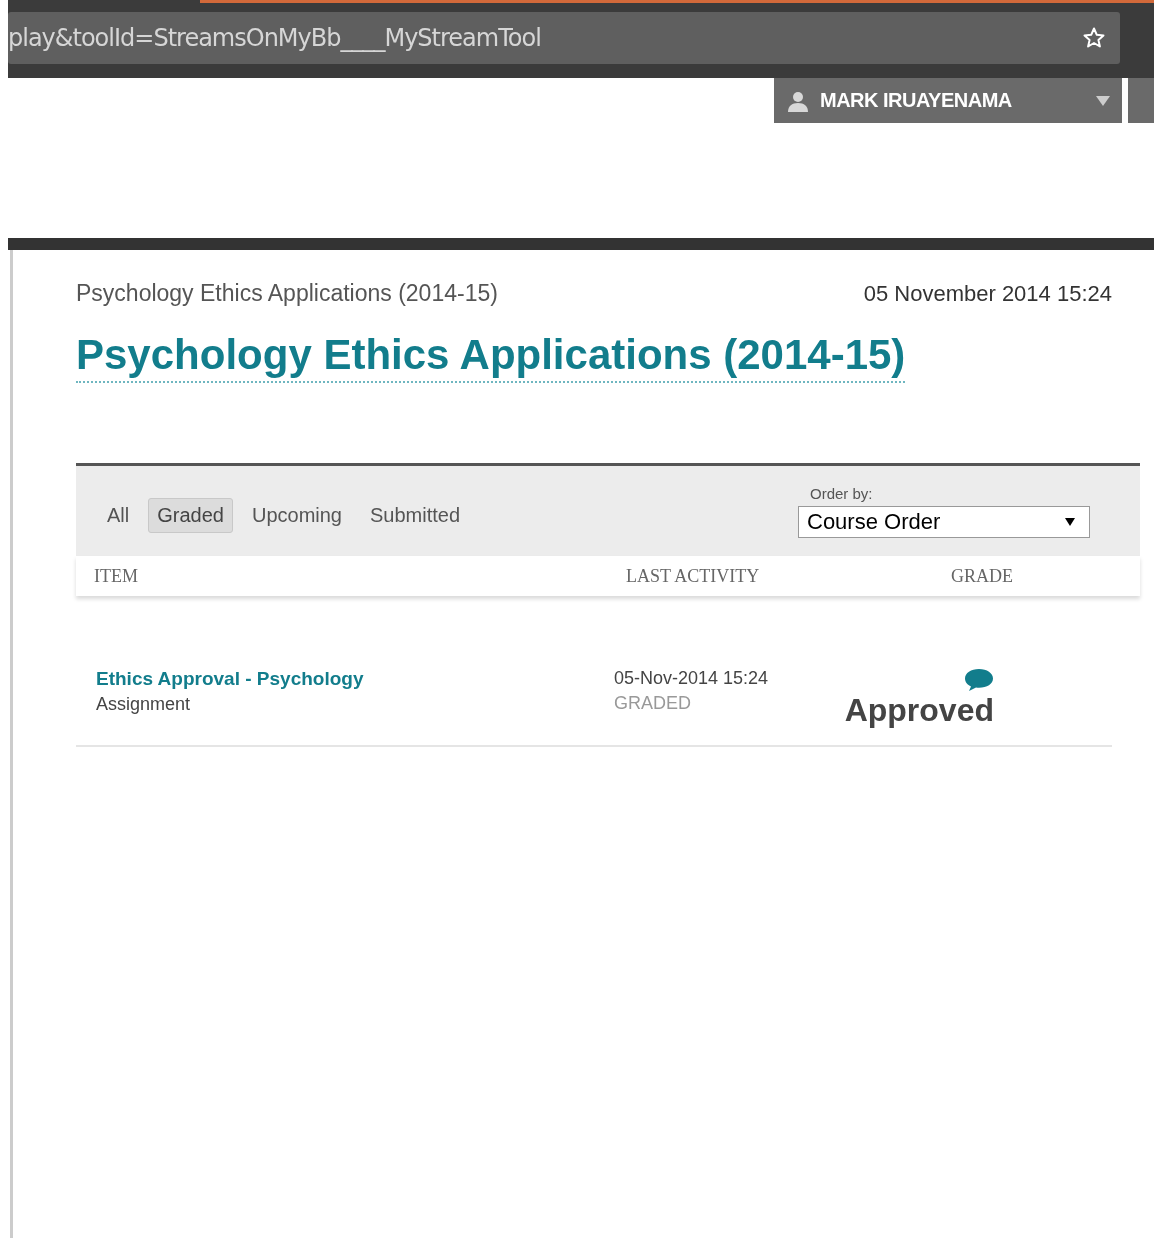  Describe the element at coordinates (287, 293) in the screenshot. I see `breadcrumb: Psychology Ethics Applications (2014-15)` at that location.